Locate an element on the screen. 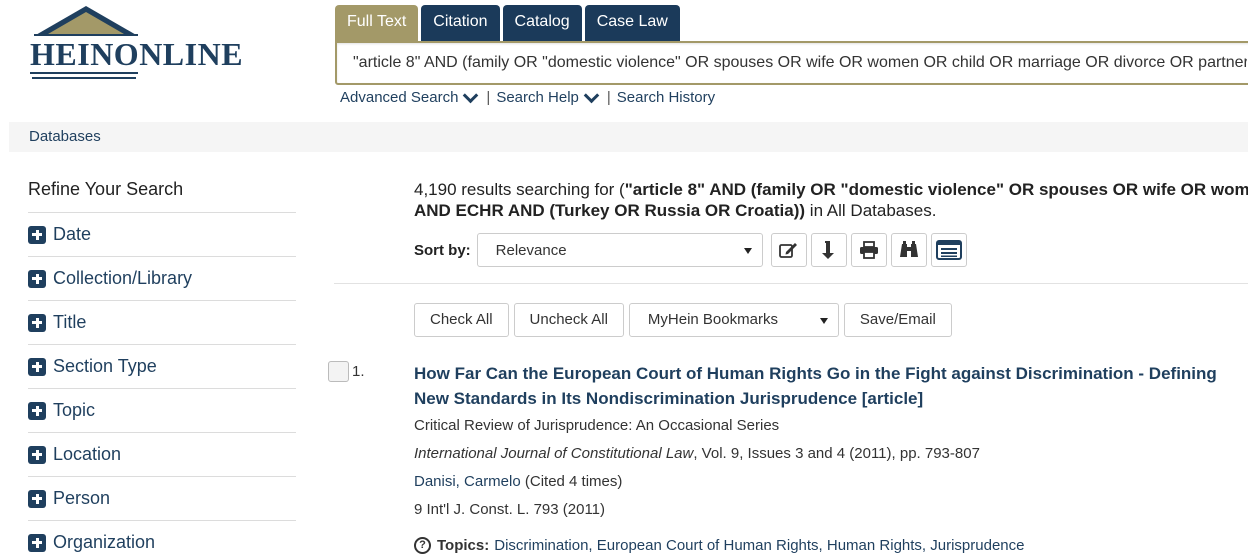  search-type-tabs: Full Text Citation Catalog Case Law is located at coordinates (507, 23).